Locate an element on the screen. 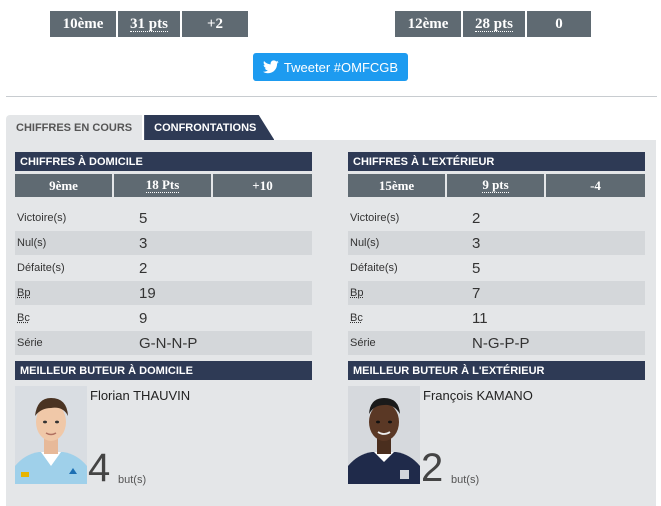 The height and width of the screenshot is (506, 661). scorer-name: Florian THAUVIN is located at coordinates (140, 395).